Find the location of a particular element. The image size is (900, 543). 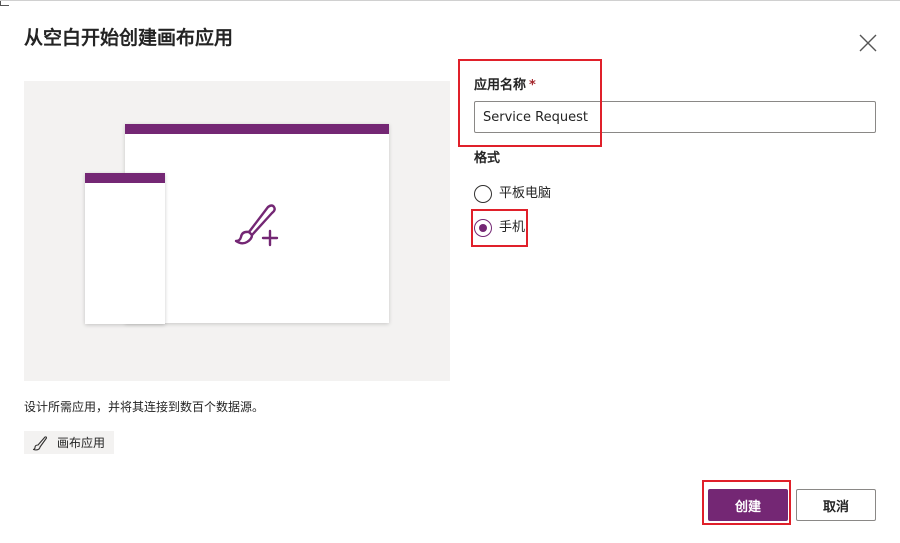

radio-phone is located at coordinates (483, 228).